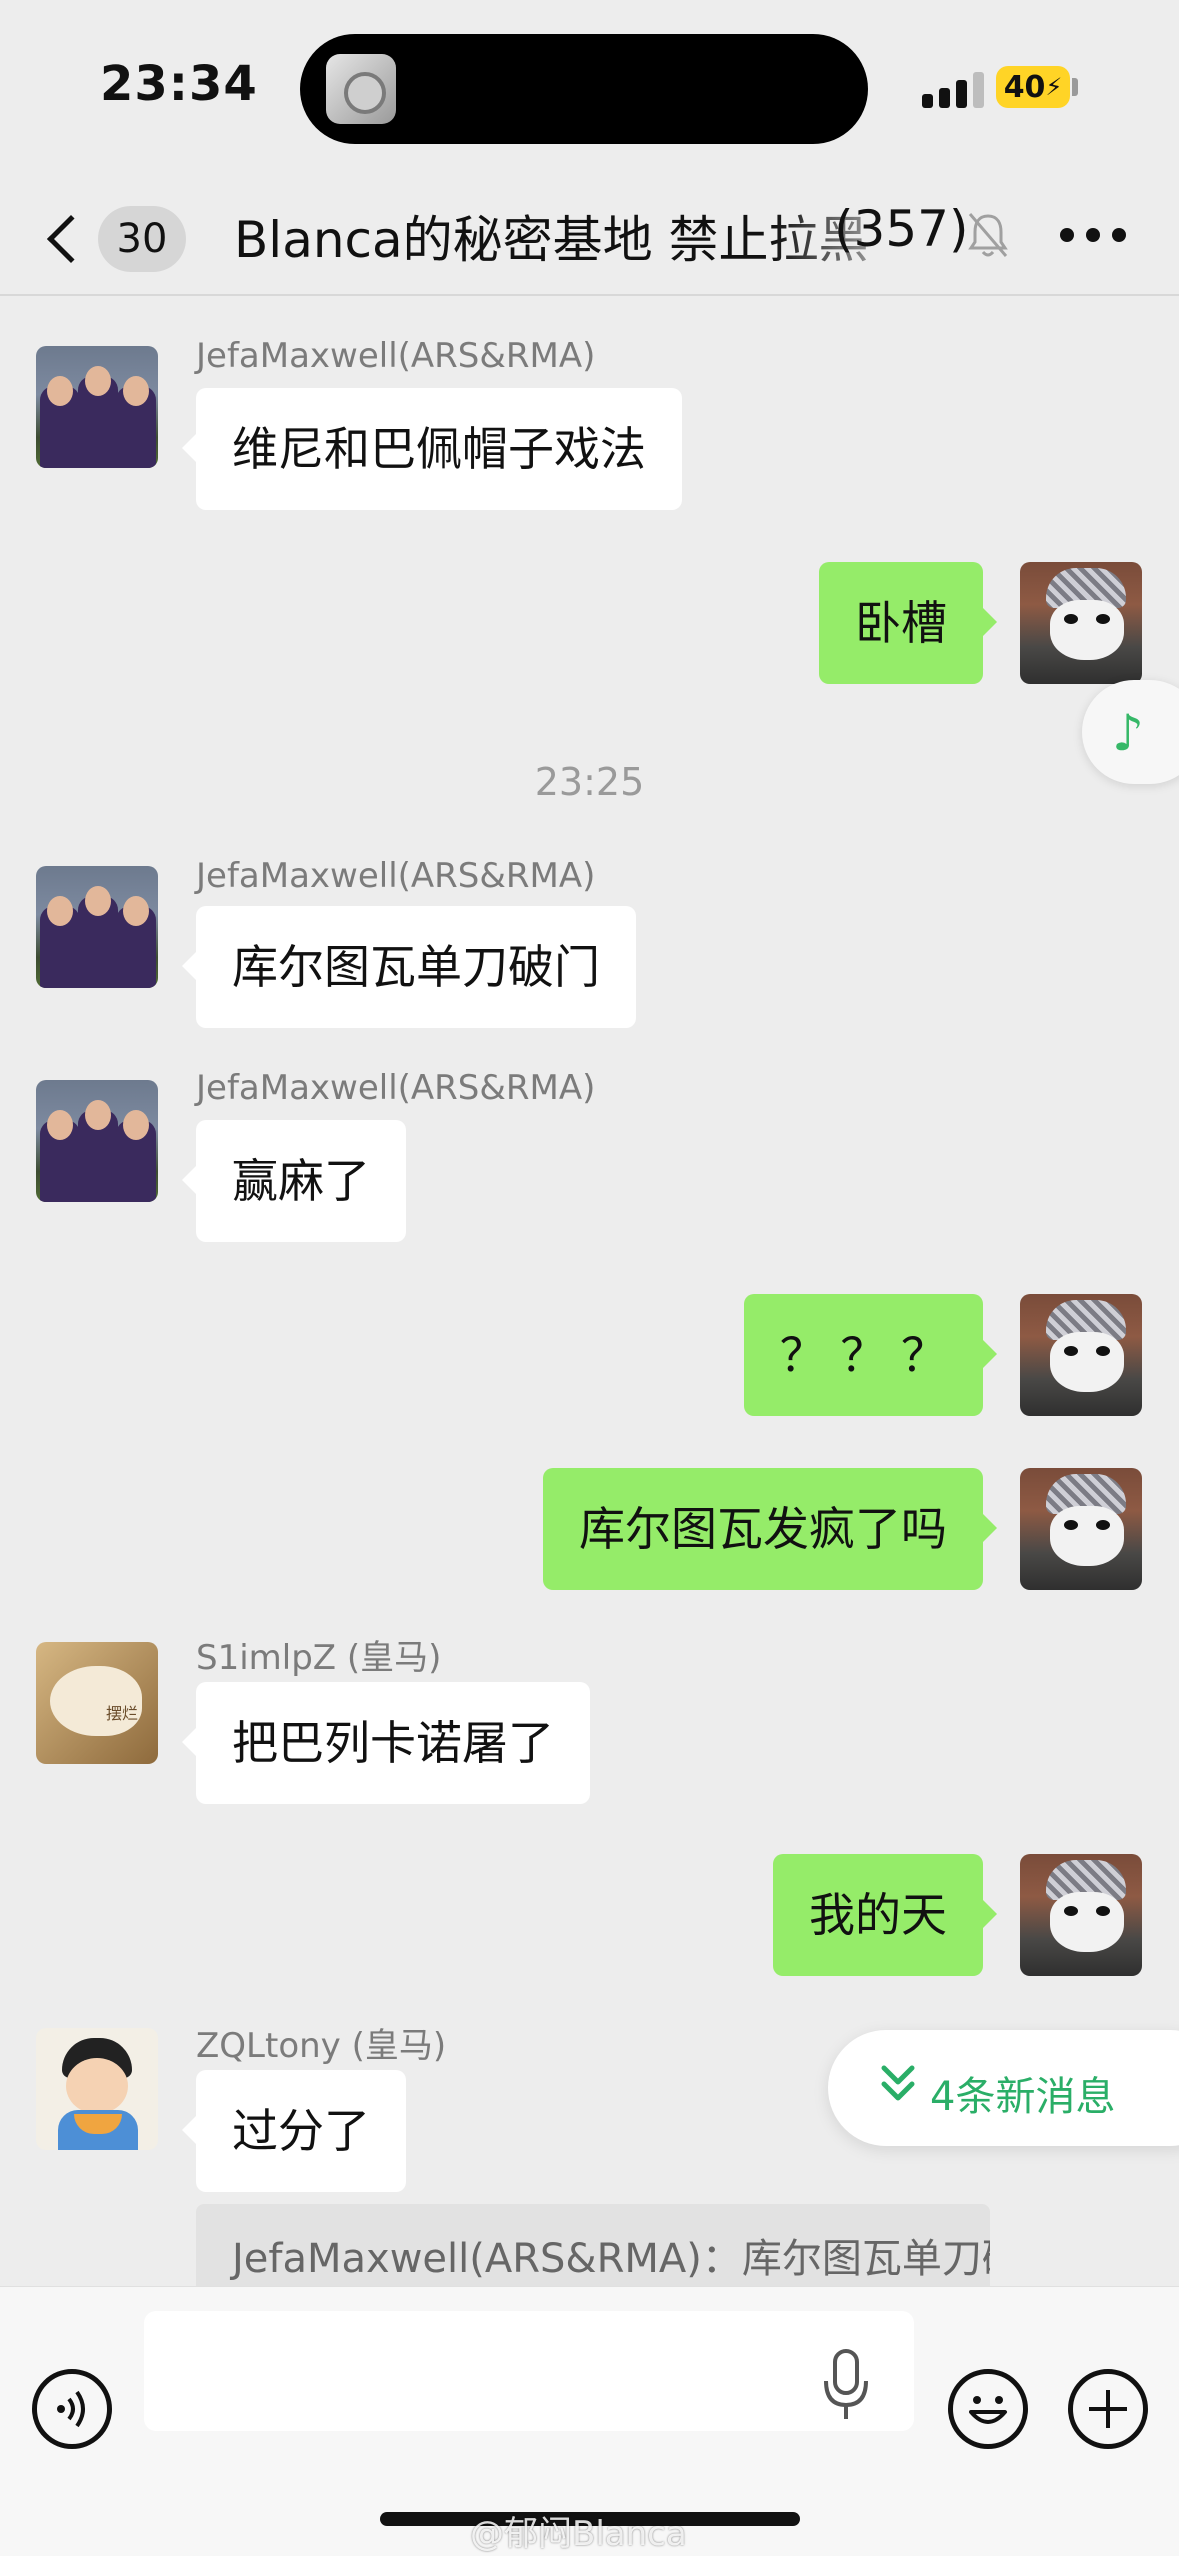 The height and width of the screenshot is (2556, 1179). What do you see at coordinates (142, 239) in the screenshot?
I see `unread-count-badge: 30` at bounding box center [142, 239].